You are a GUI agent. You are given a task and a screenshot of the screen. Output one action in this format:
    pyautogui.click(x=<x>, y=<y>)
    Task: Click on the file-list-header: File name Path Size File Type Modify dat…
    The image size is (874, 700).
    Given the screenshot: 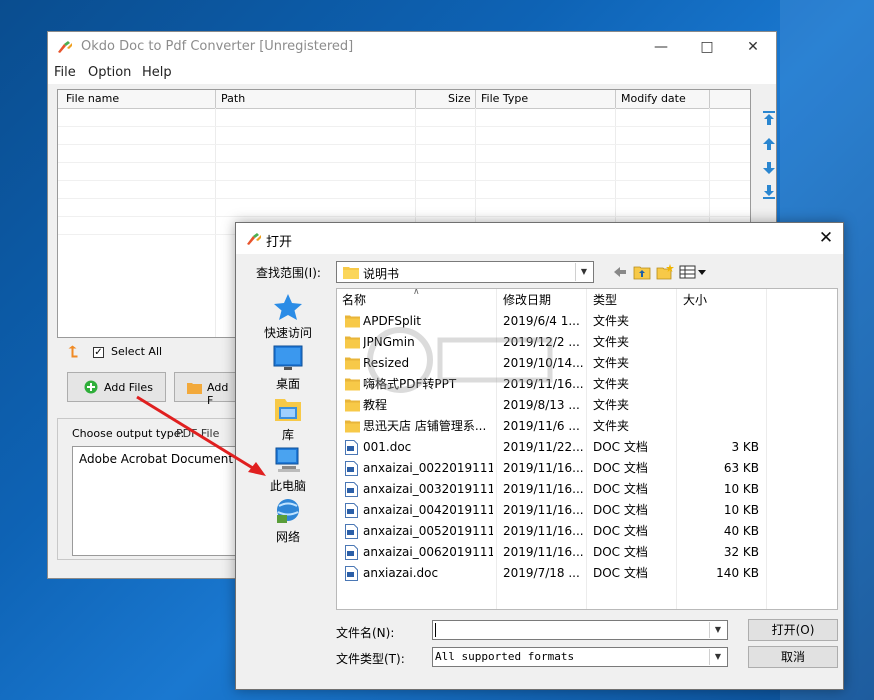 What is the action you would take?
    pyautogui.click(x=404, y=99)
    